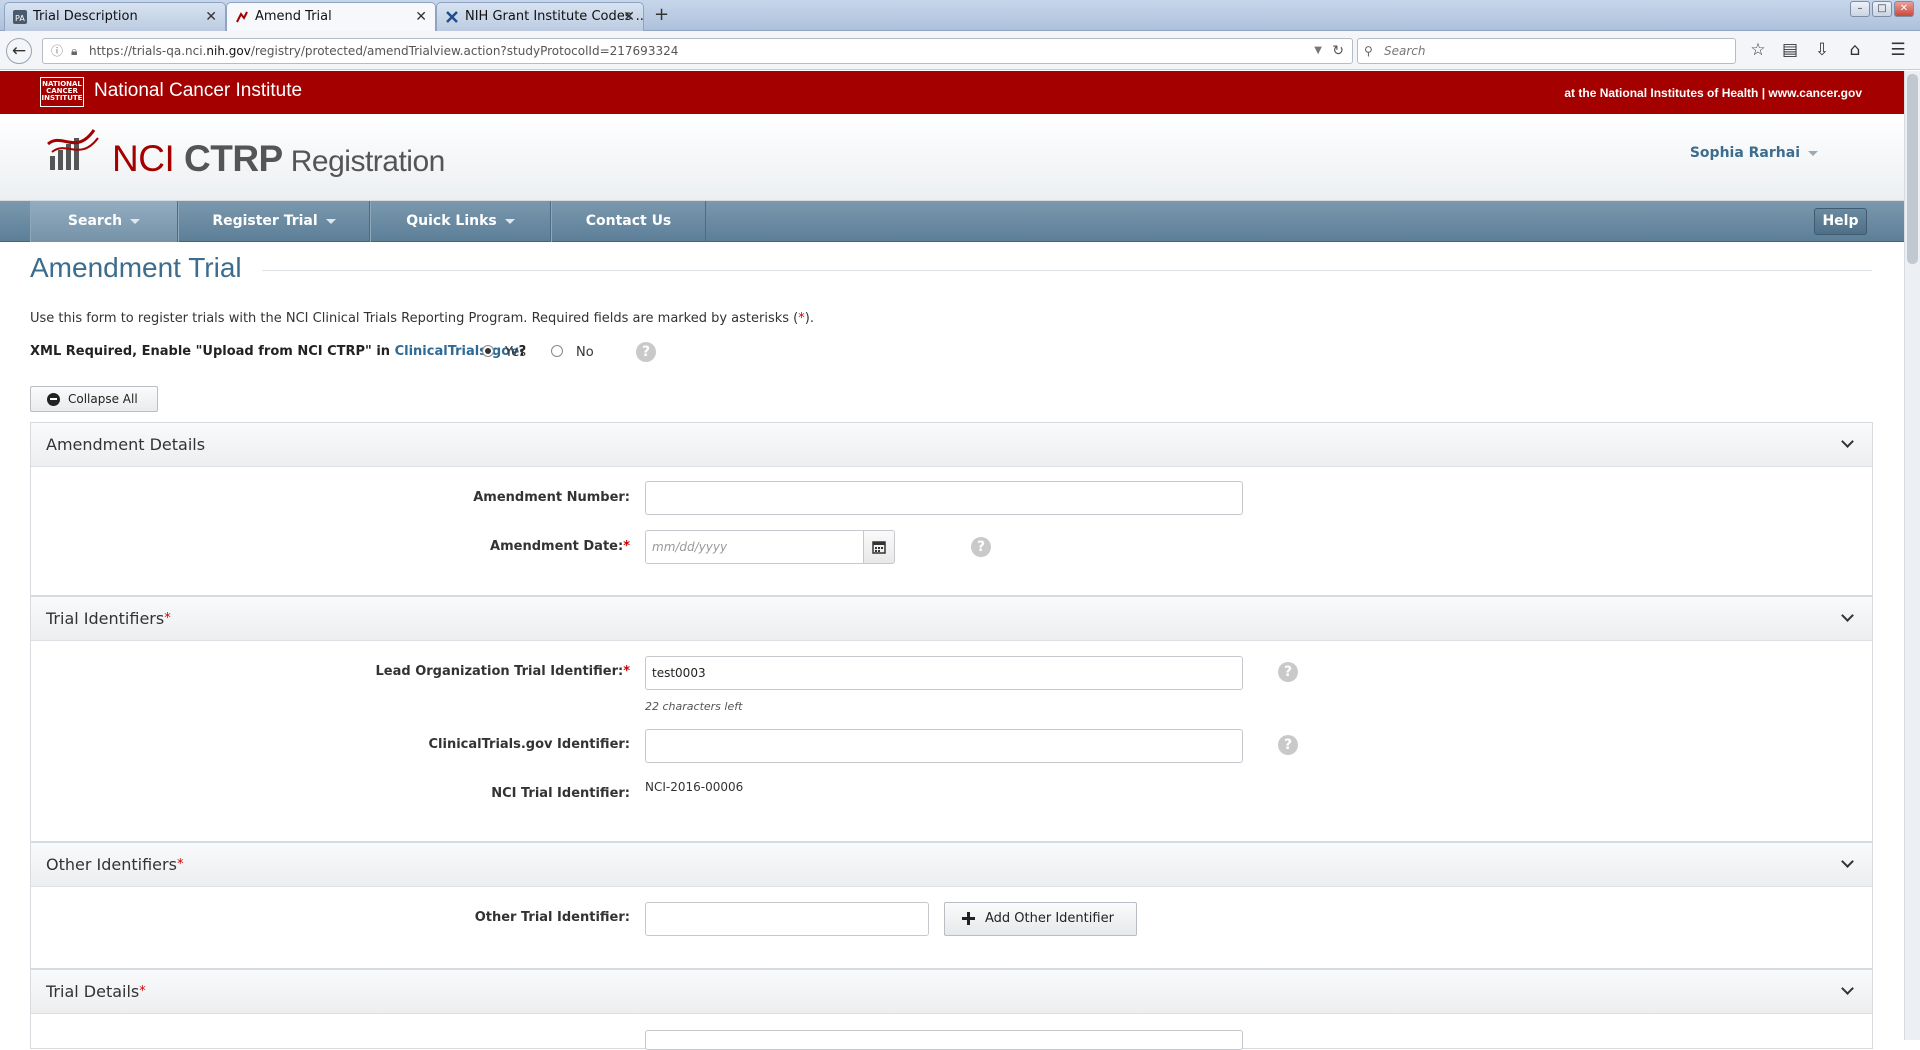 This screenshot has width=1920, height=1050. I want to click on intro-end: )., so click(809, 318).